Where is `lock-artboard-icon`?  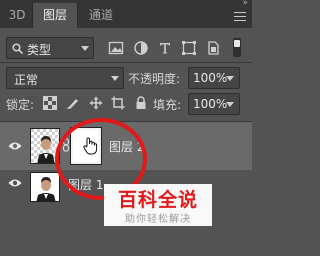 lock-artboard-icon is located at coordinates (118, 103).